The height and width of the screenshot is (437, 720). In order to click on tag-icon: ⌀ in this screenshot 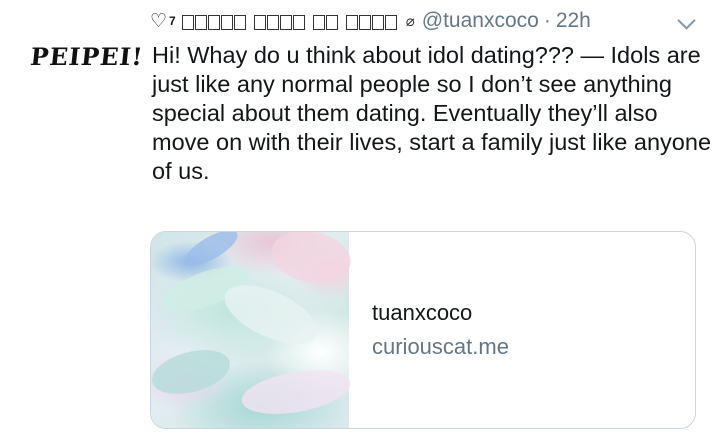, I will do `click(410, 21)`.